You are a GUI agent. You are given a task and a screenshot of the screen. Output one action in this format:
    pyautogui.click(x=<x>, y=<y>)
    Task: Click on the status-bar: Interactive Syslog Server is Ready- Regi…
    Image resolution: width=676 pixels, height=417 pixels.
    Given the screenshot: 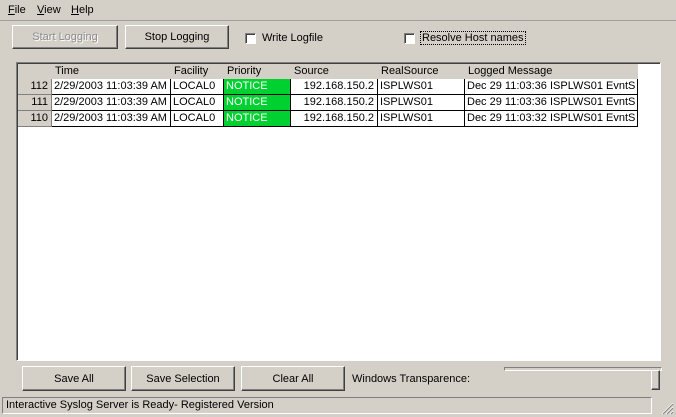 What is the action you would take?
    pyautogui.click(x=327, y=405)
    